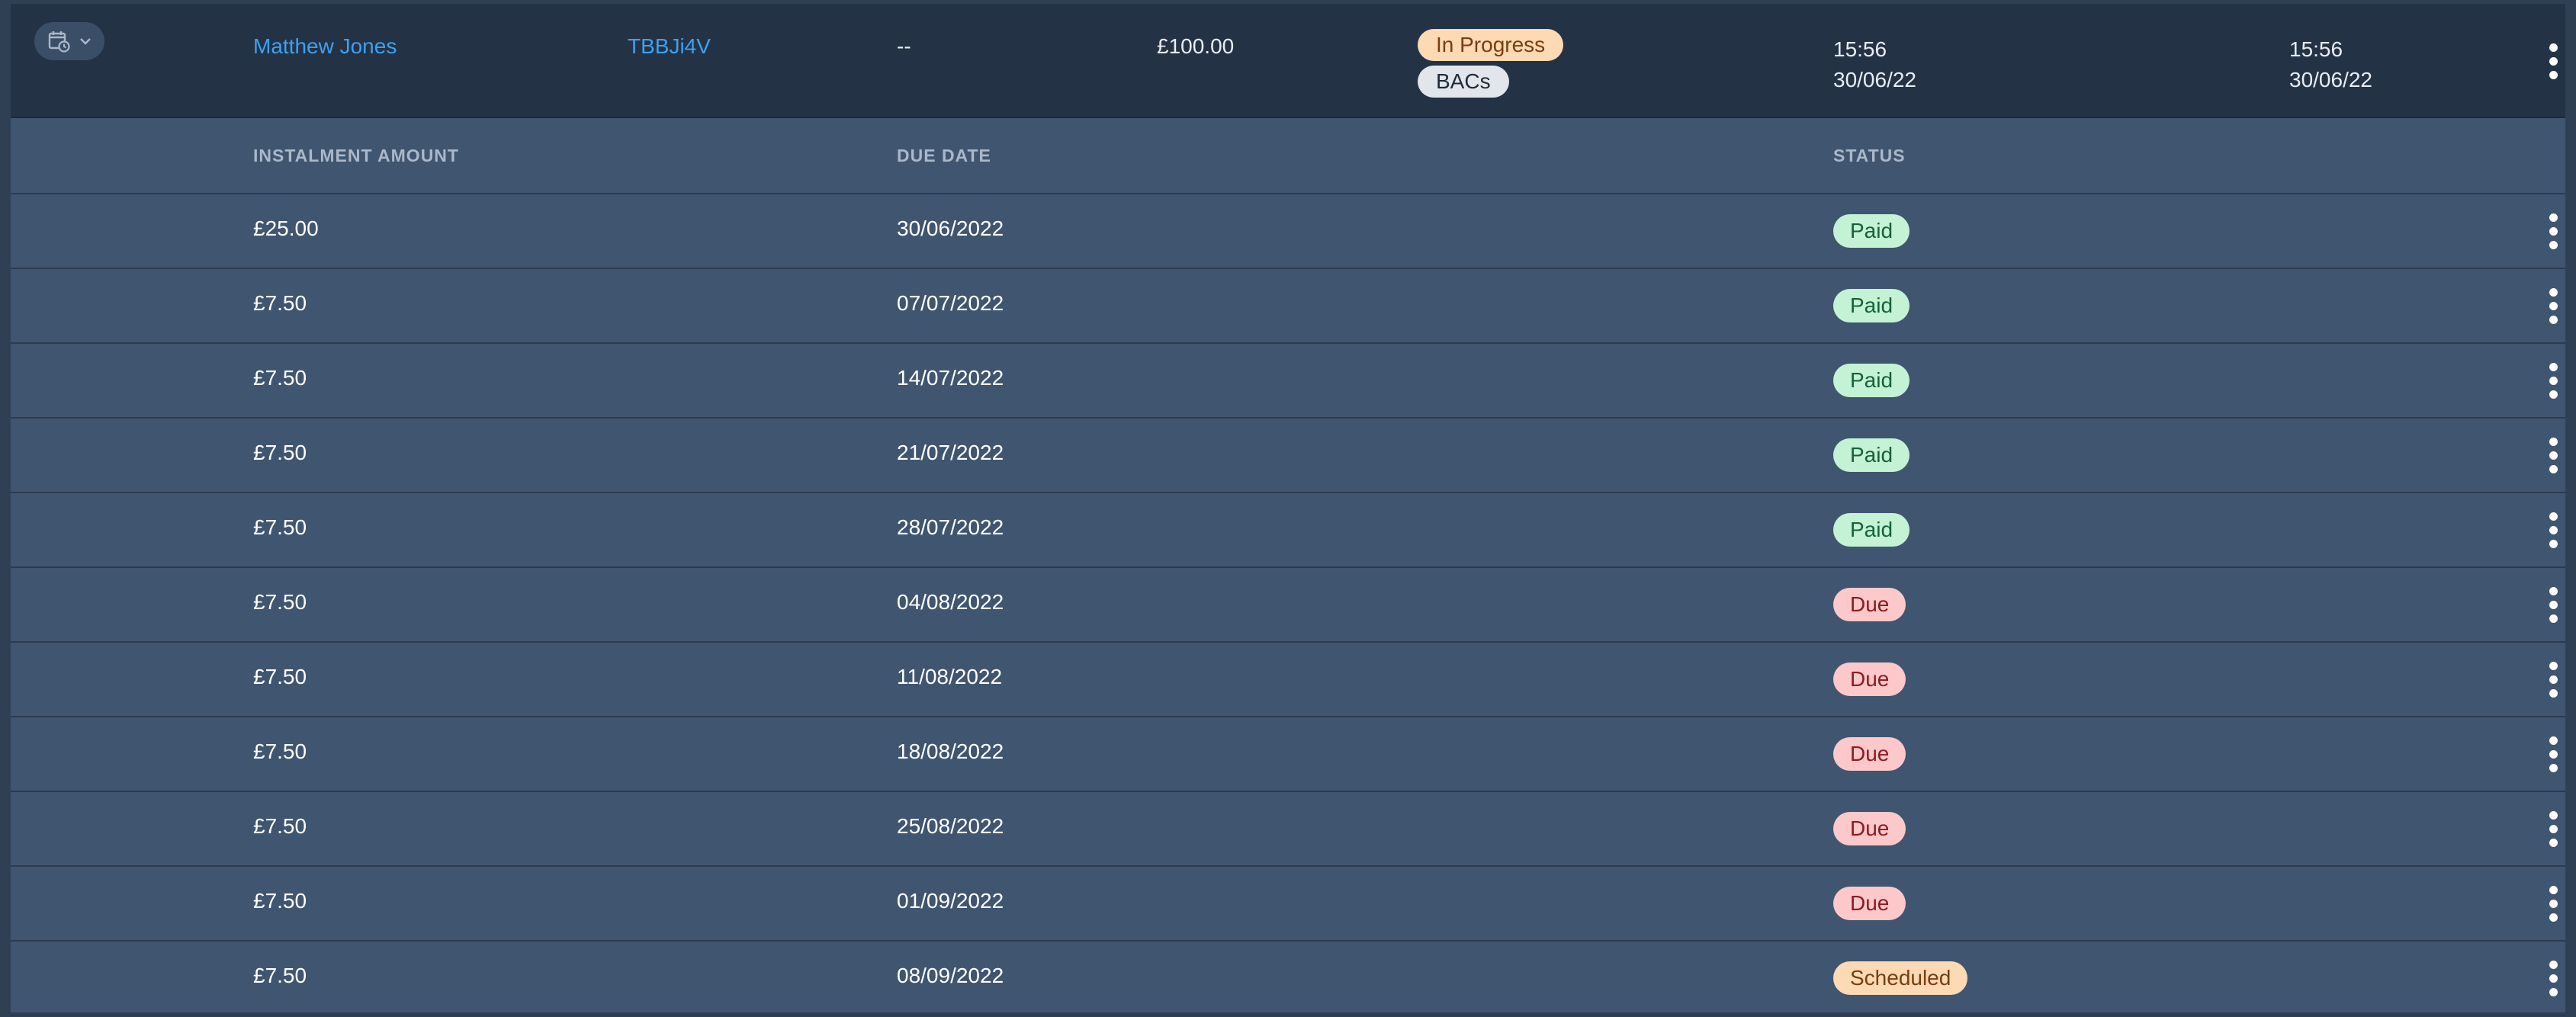  Describe the element at coordinates (1288, 680) in the screenshot. I see `instalment-row: £7.50 11/08/2022 Due` at that location.